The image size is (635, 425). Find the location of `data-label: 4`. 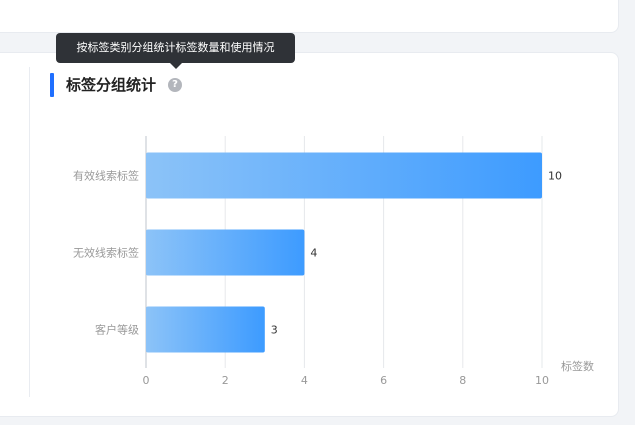

data-label: 4 is located at coordinates (313, 253).